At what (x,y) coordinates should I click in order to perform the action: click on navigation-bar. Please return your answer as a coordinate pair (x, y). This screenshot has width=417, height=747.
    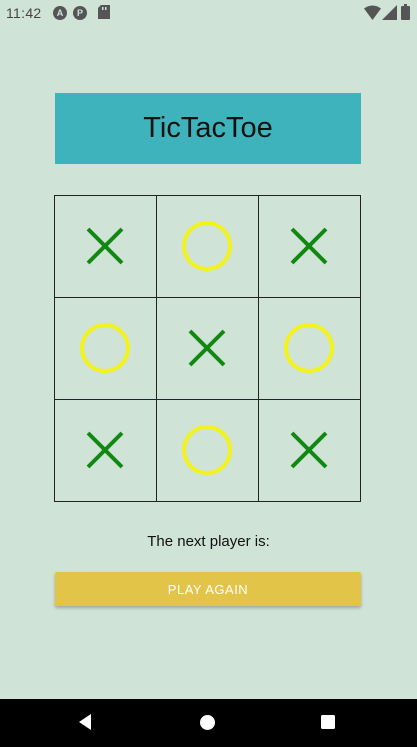
    Looking at the image, I should click on (208, 723).